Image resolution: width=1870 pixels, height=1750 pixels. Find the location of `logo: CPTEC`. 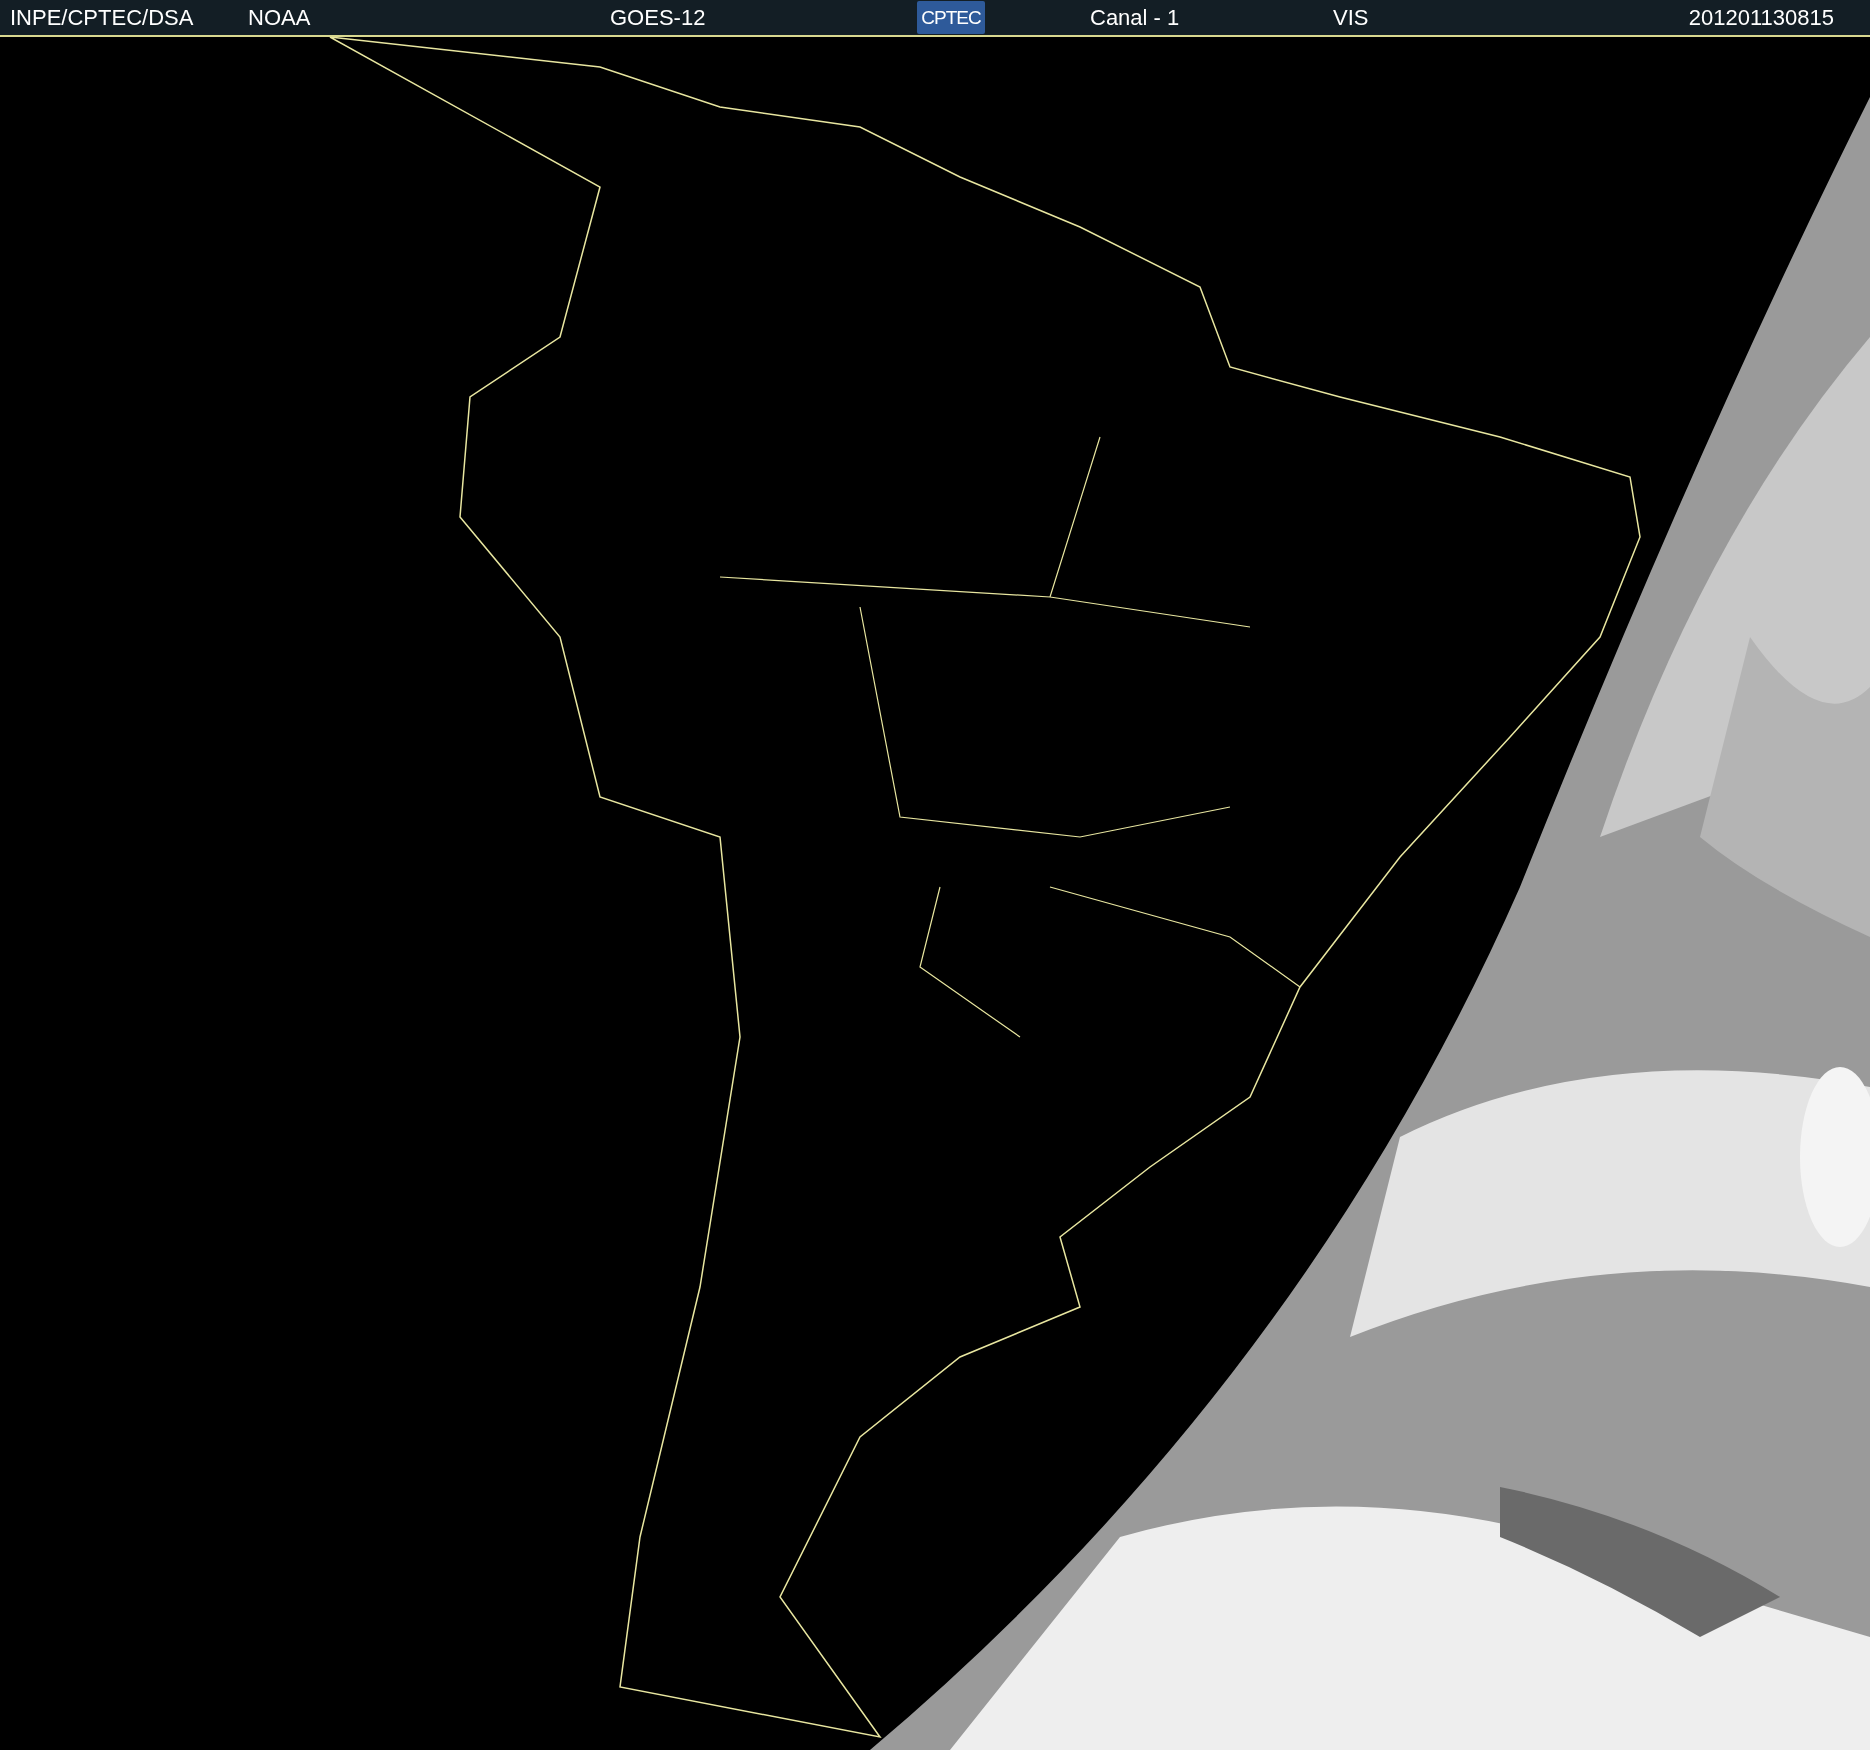

logo: CPTEC is located at coordinates (951, 17).